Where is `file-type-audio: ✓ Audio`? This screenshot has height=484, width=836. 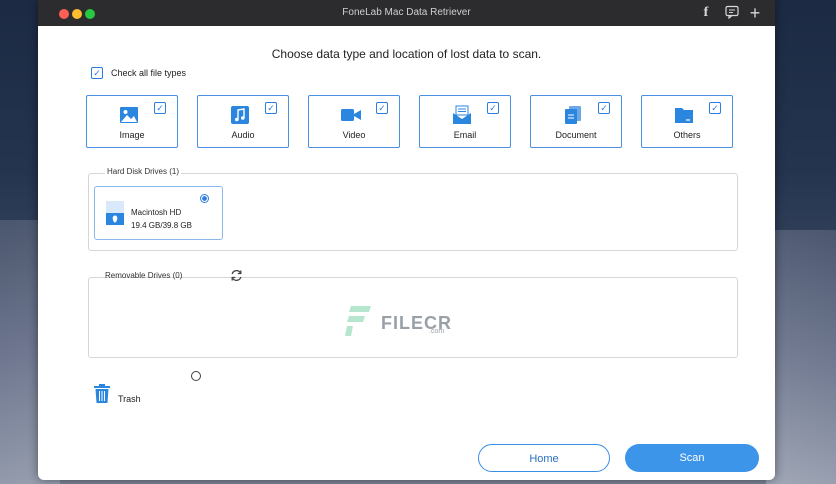 file-type-audio: ✓ Audio is located at coordinates (243, 121).